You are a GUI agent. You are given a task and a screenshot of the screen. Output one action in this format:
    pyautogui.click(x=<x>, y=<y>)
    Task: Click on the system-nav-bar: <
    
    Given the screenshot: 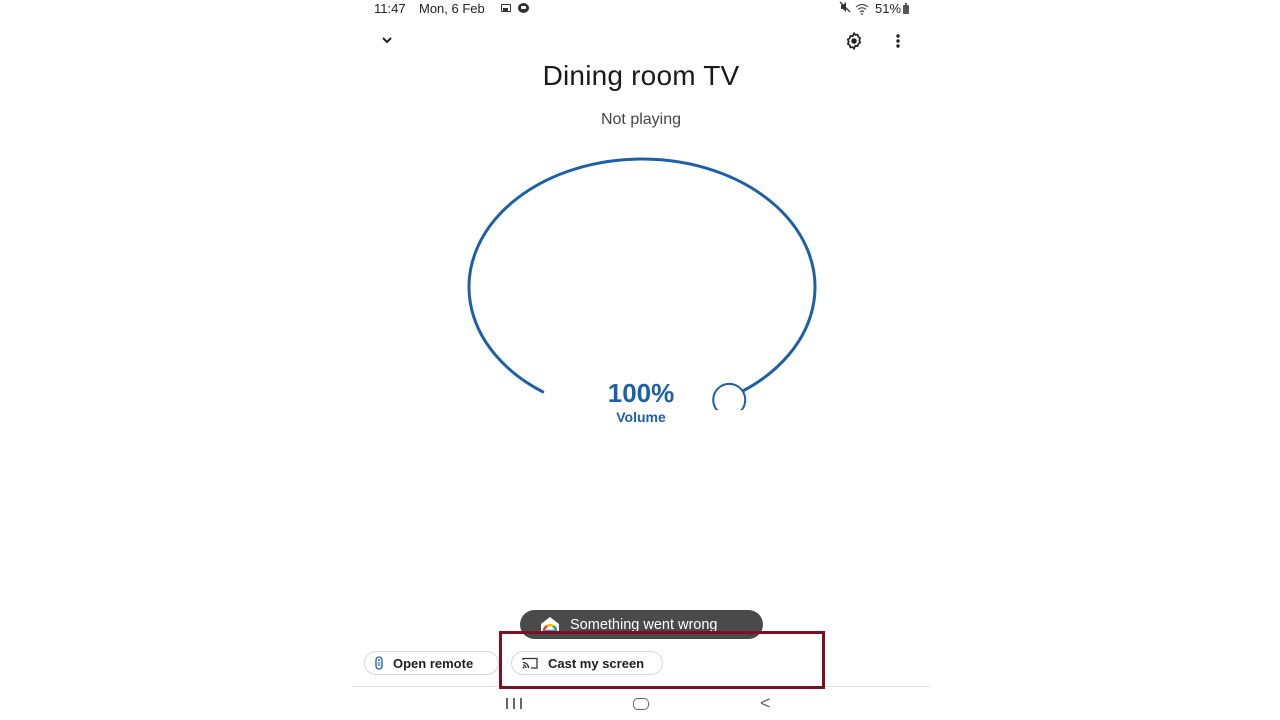 What is the action you would take?
    pyautogui.click(x=641, y=705)
    